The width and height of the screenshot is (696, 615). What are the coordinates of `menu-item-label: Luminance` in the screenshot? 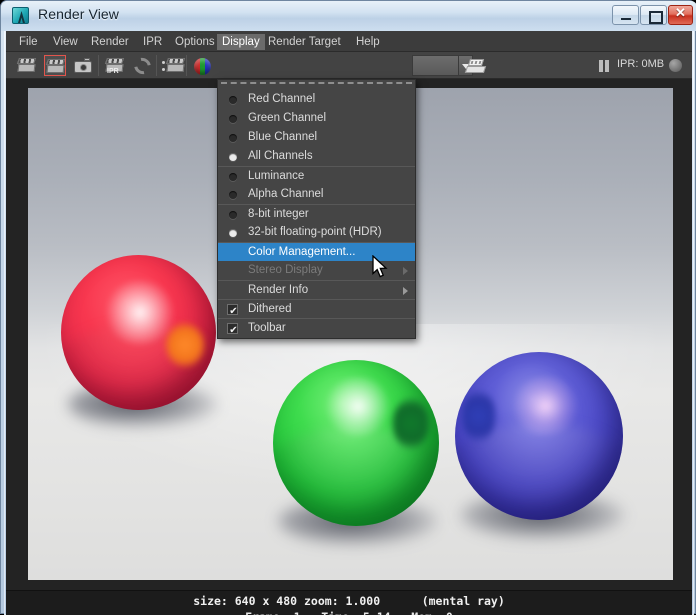 It's located at (276, 176).